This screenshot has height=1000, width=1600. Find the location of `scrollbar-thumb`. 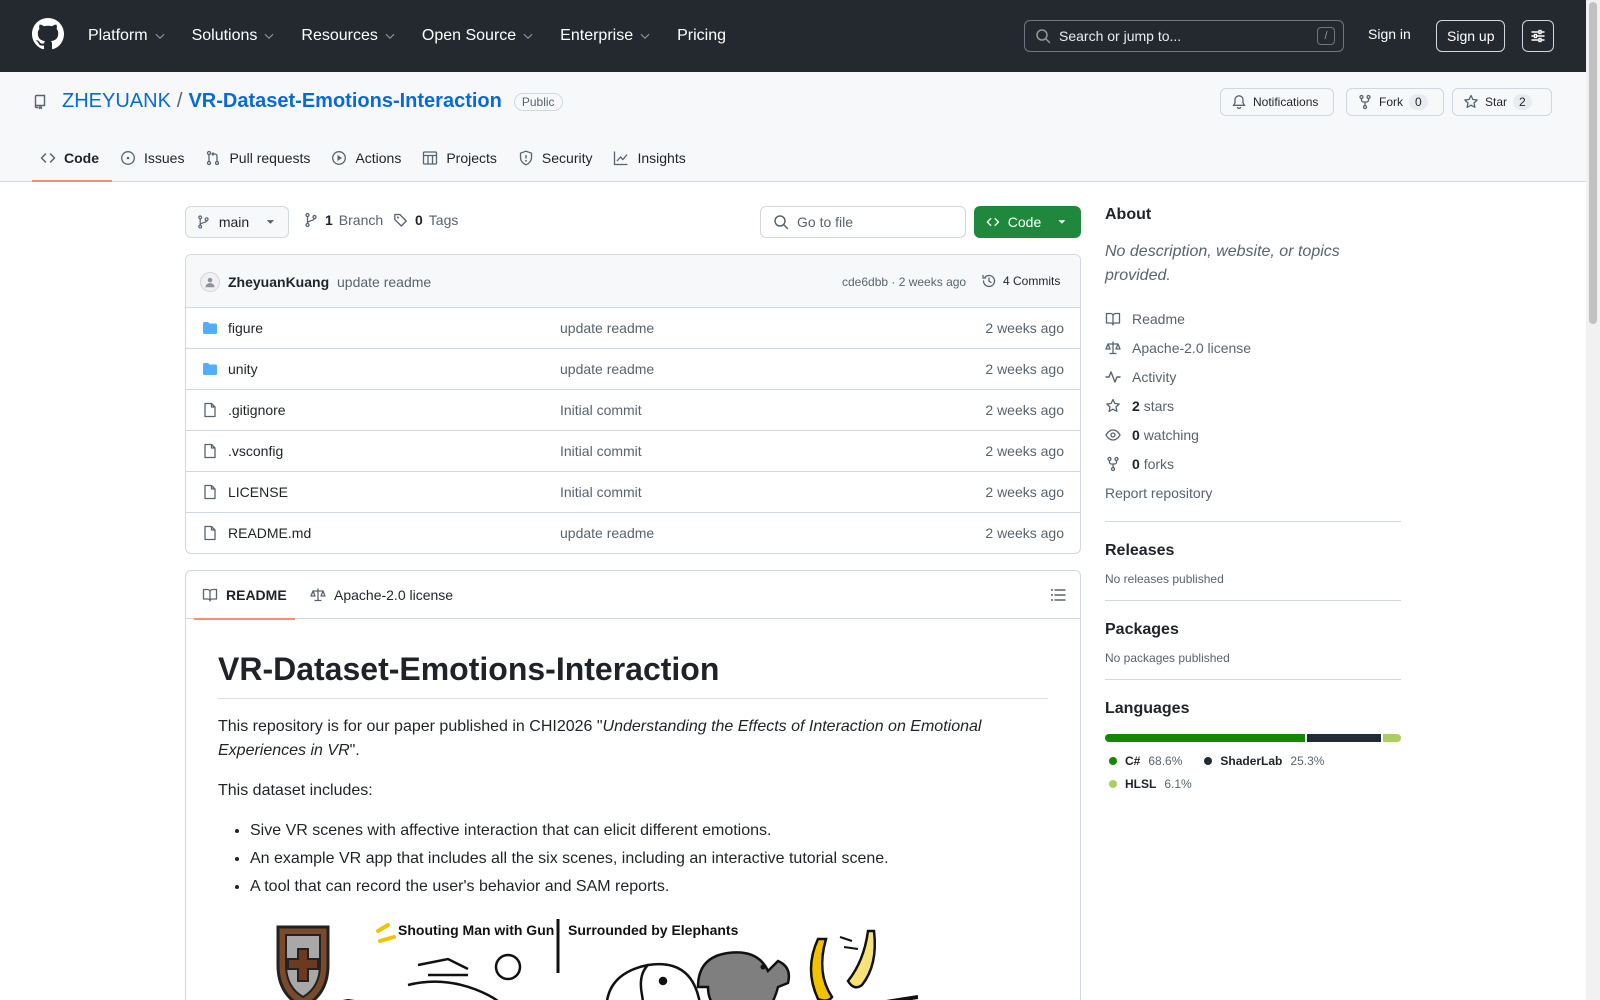

scrollbar-thumb is located at coordinates (1593, 163).